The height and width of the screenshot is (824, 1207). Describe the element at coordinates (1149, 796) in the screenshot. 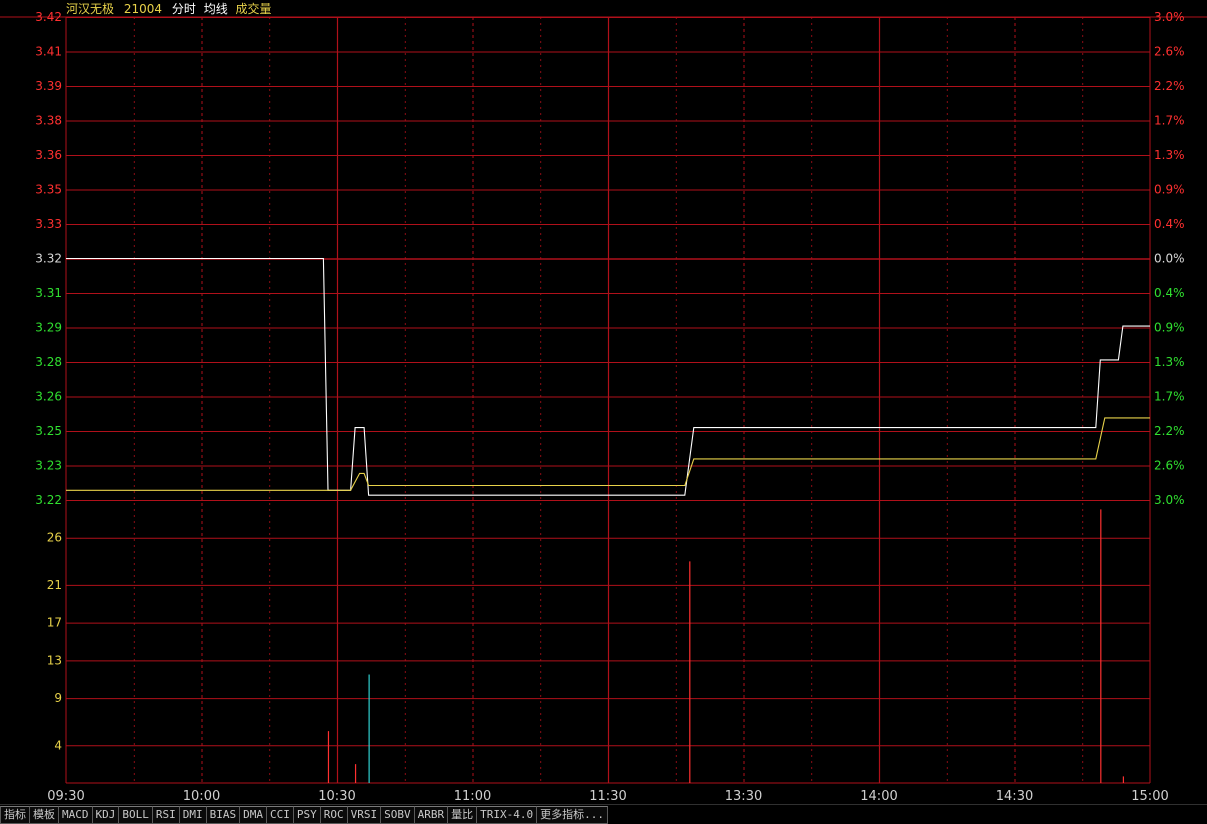

I see `time-tick-label: 15:00` at that location.